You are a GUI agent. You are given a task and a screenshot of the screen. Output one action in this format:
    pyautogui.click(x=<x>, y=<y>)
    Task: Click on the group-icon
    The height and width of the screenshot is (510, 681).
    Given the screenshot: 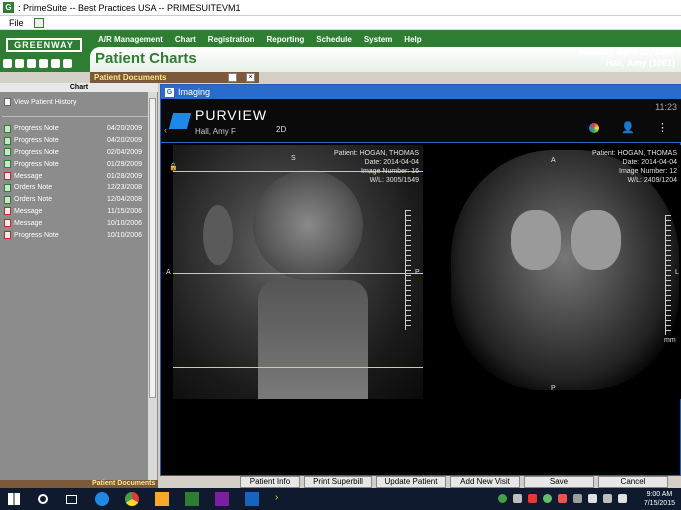 What is the action you would take?
    pyautogui.click(x=67, y=63)
    